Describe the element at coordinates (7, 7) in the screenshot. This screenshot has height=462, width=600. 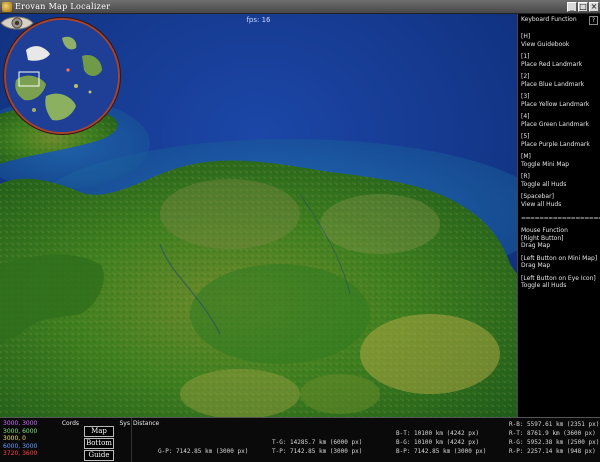
I see `app-icon` at that location.